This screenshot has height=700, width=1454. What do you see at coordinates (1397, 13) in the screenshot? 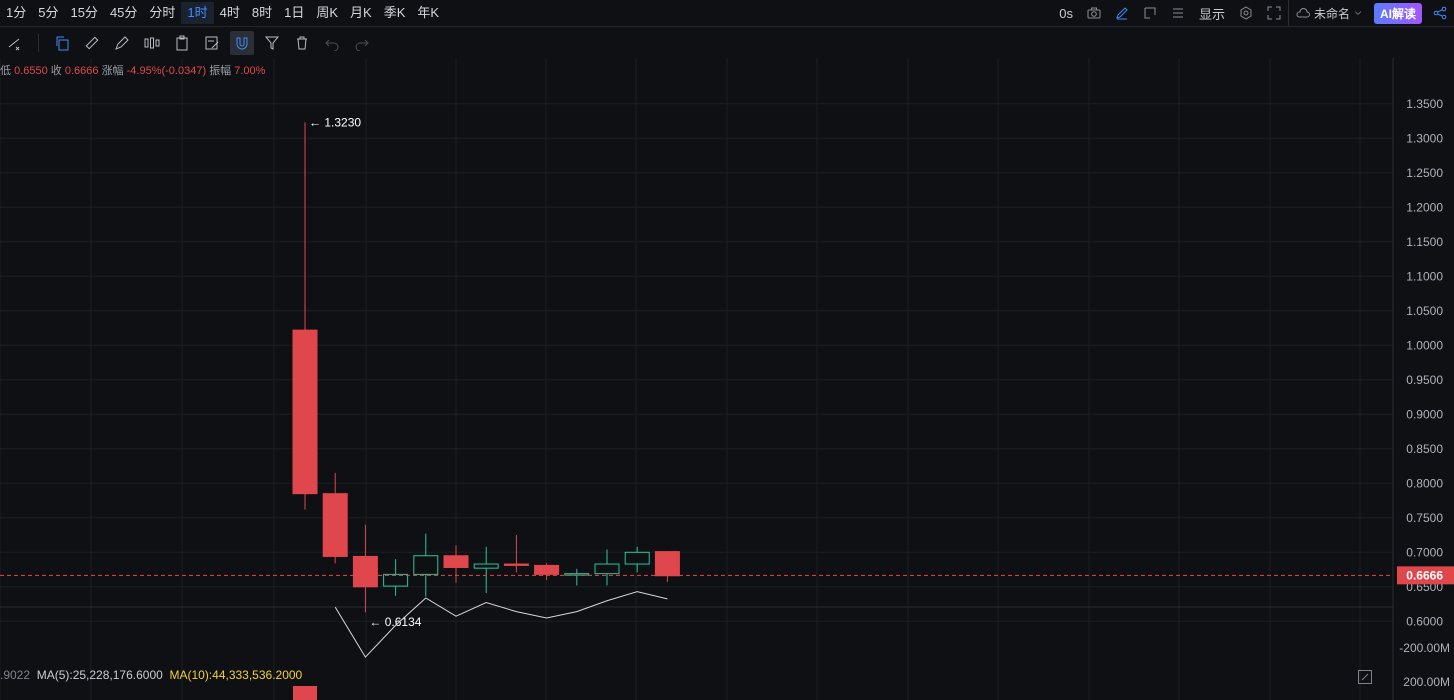
I see `ai-interpret-button: AI解读` at bounding box center [1397, 13].